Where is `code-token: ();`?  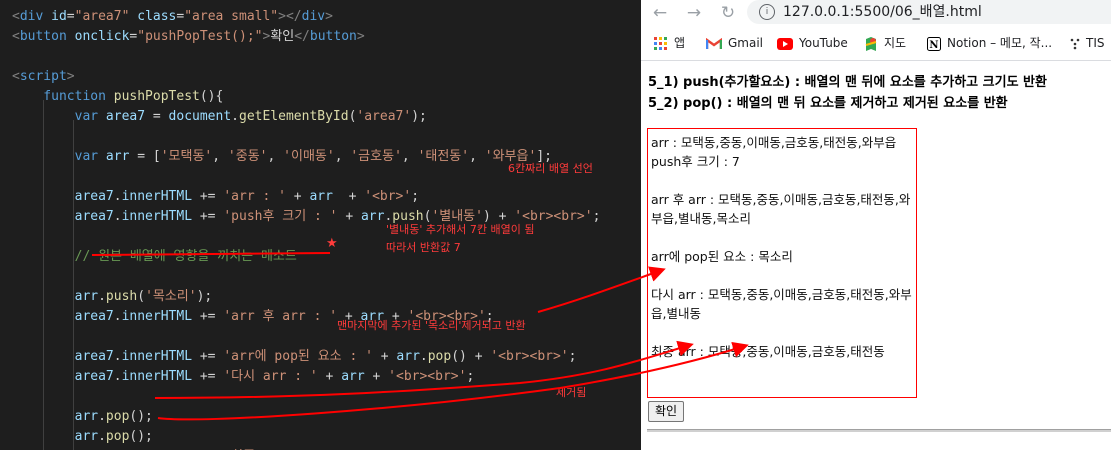
code-token: (); is located at coordinates (141, 416).